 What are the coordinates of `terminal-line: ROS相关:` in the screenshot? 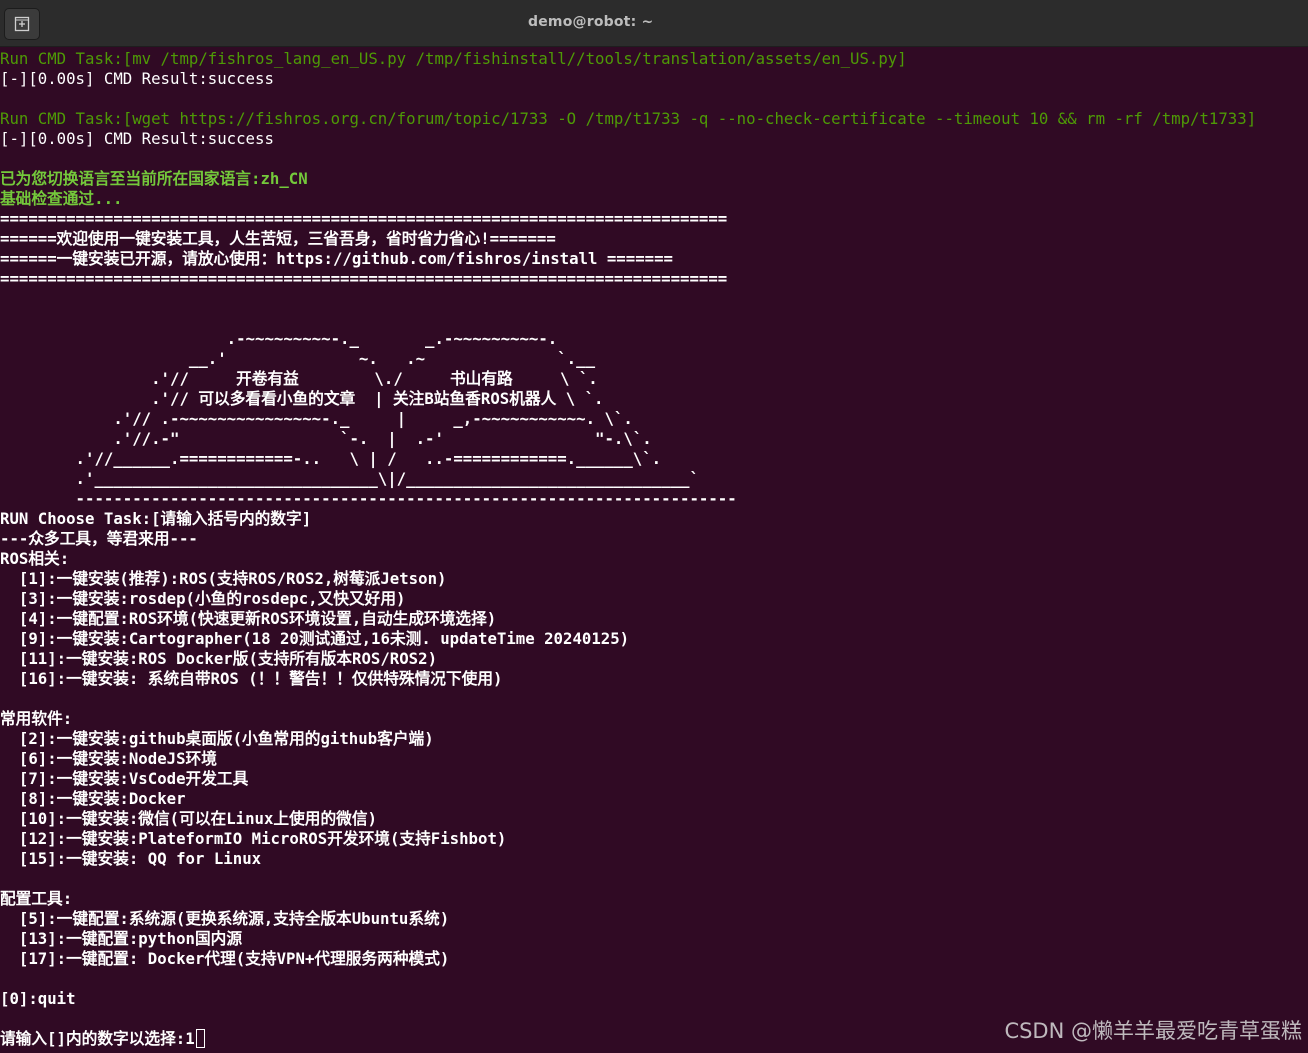 It's located at (35, 558).